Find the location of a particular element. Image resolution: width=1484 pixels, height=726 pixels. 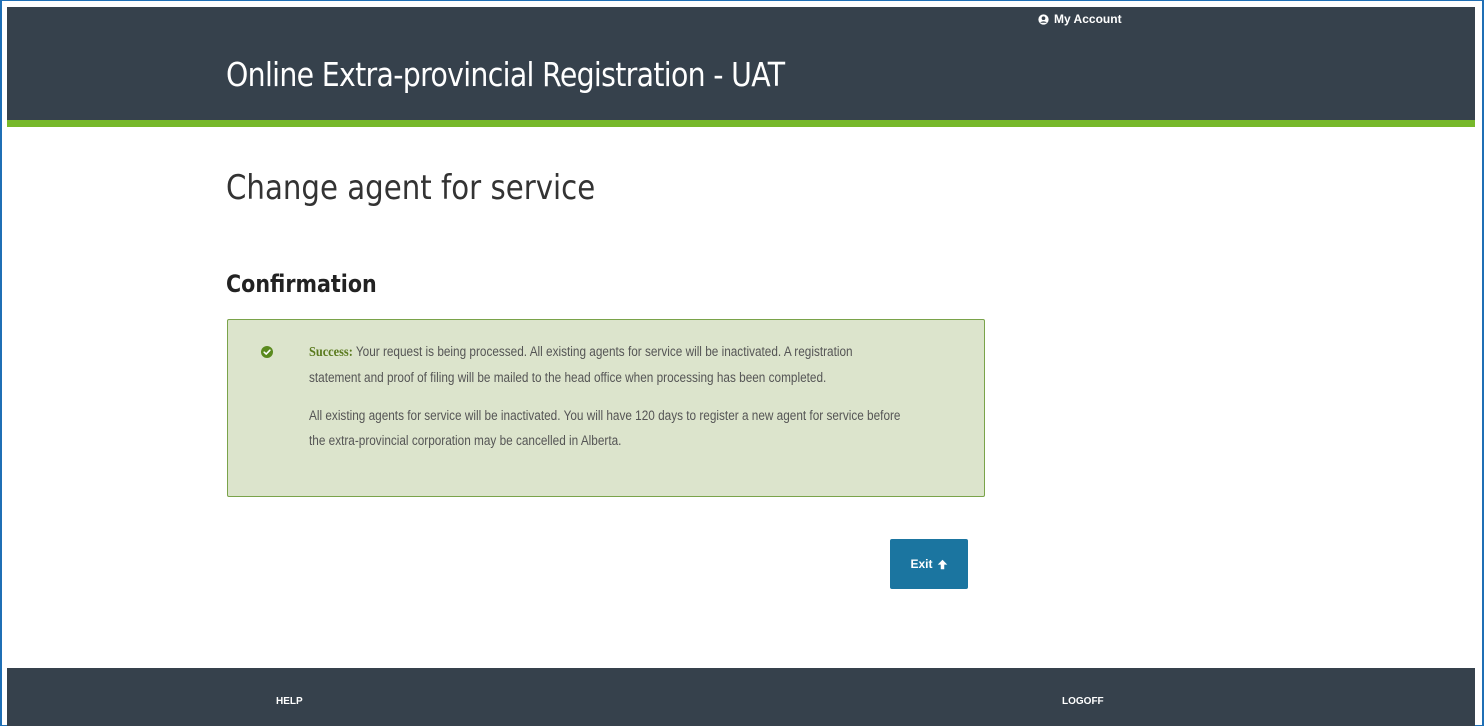

section-title: Confirmation is located at coordinates (301, 284).